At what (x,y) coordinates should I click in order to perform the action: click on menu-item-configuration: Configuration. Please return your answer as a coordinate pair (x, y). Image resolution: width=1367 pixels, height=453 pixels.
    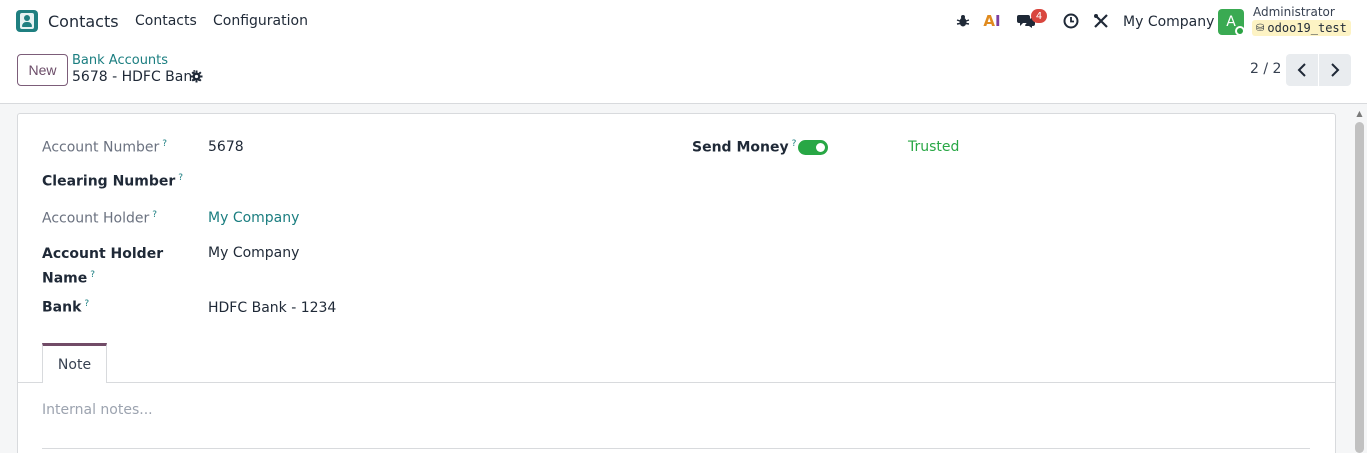
    Looking at the image, I should click on (260, 21).